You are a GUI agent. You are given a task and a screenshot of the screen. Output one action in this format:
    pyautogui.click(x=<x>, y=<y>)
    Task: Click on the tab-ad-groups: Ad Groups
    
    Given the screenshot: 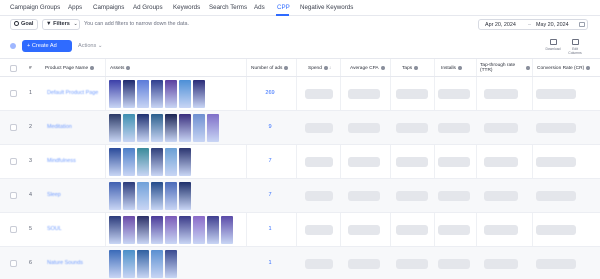 What is the action you would take?
    pyautogui.click(x=148, y=7)
    